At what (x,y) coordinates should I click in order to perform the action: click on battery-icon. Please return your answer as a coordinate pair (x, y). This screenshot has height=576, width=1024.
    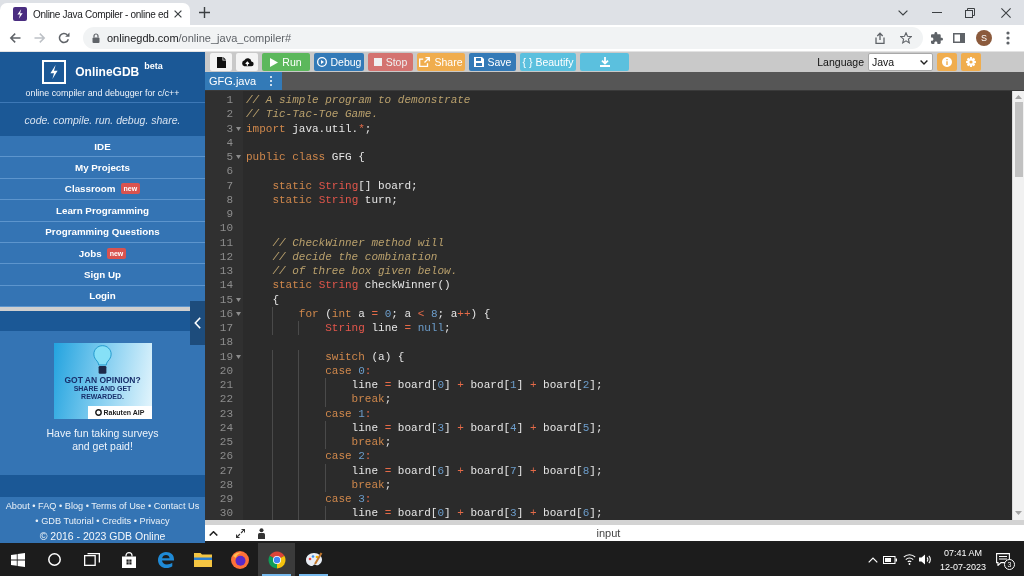
    Looking at the image, I should click on (889, 559).